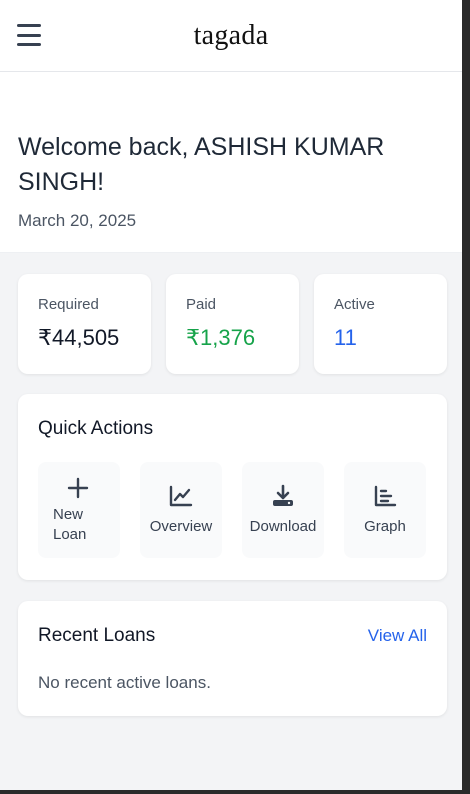 The image size is (470, 794). Describe the element at coordinates (124, 682) in the screenshot. I see `empty-state-text: No recent active loans.` at that location.